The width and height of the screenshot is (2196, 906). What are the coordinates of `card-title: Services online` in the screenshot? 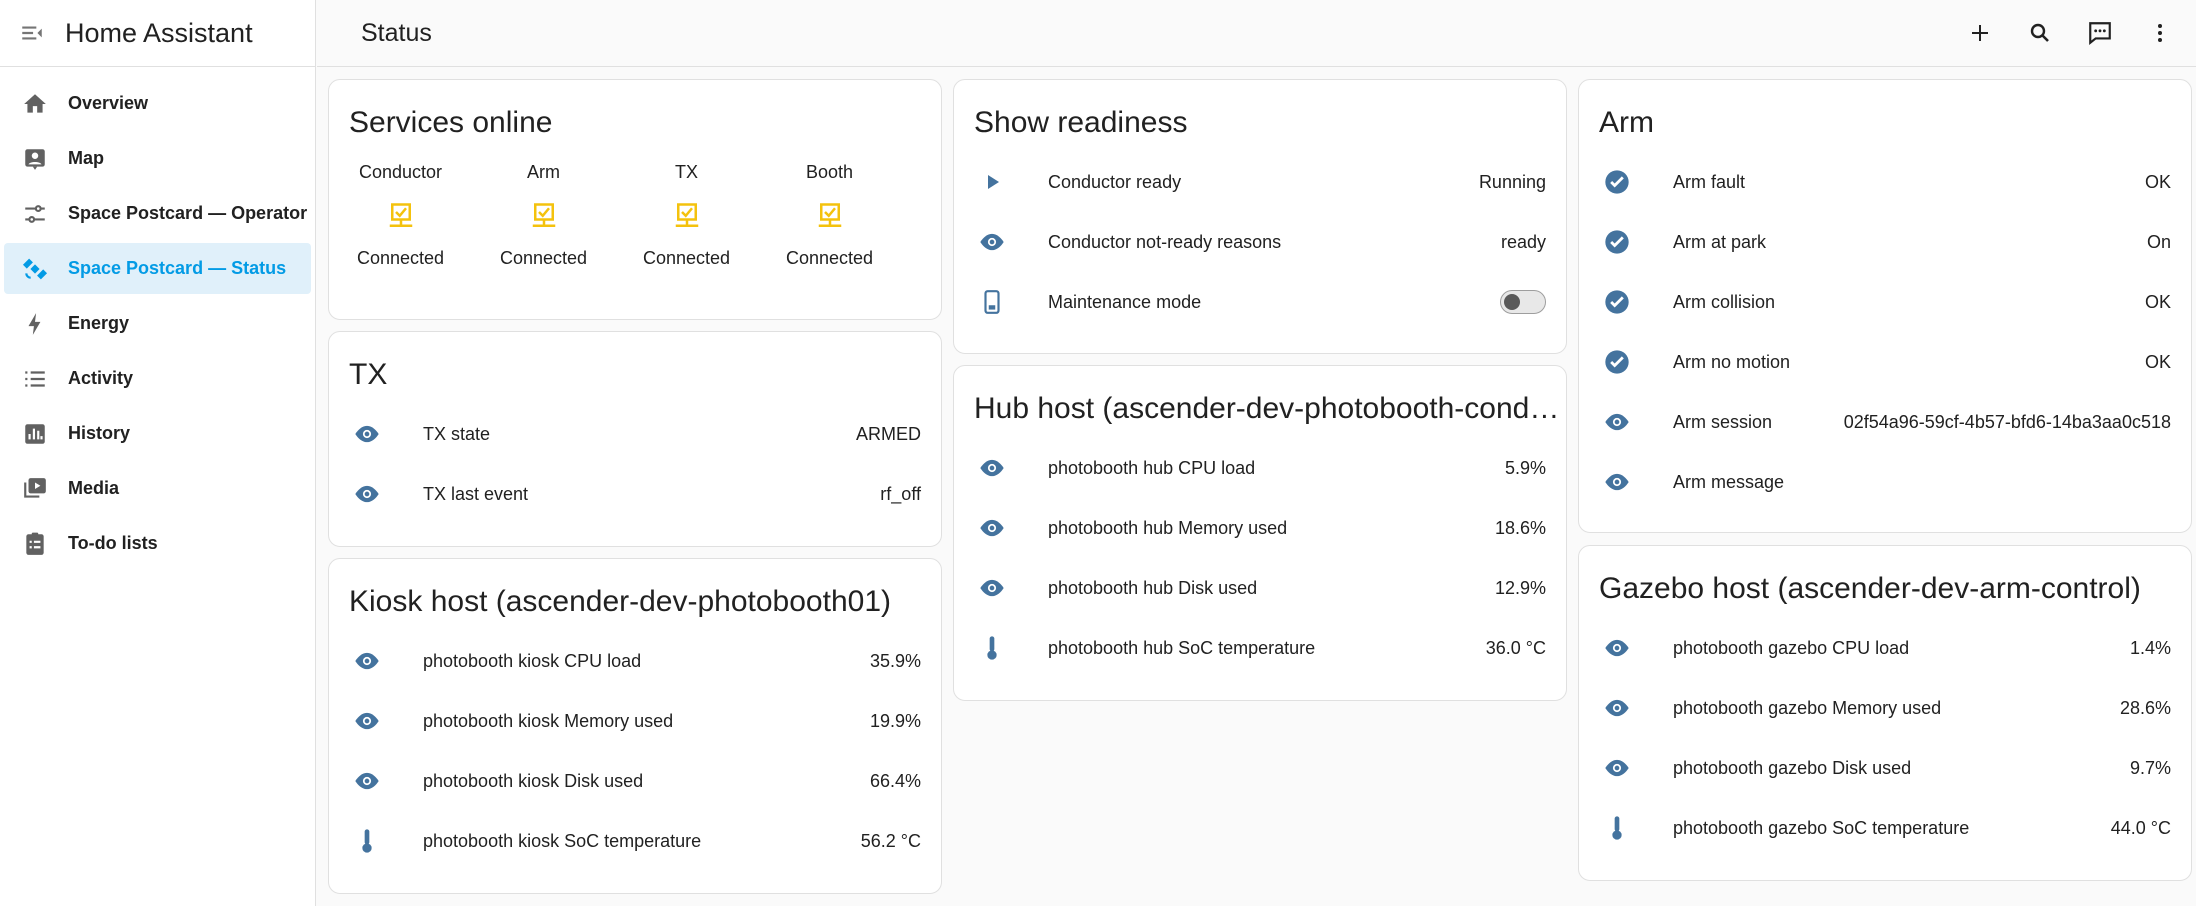 It's located at (451, 122).